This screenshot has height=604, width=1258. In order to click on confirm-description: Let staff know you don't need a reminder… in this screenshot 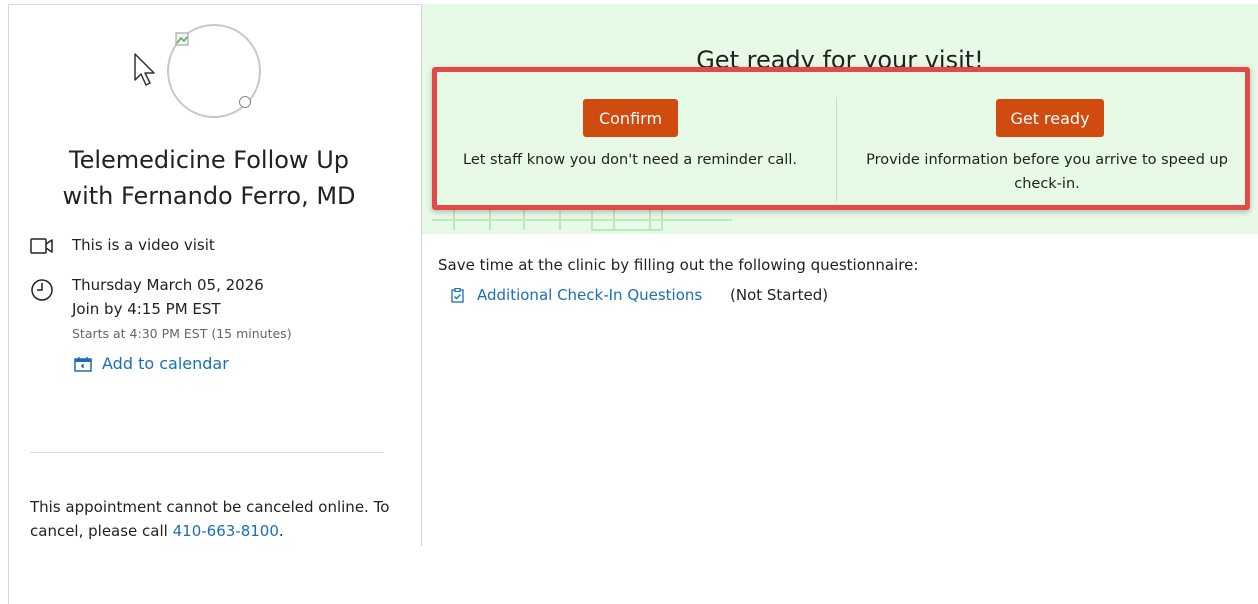, I will do `click(630, 160)`.